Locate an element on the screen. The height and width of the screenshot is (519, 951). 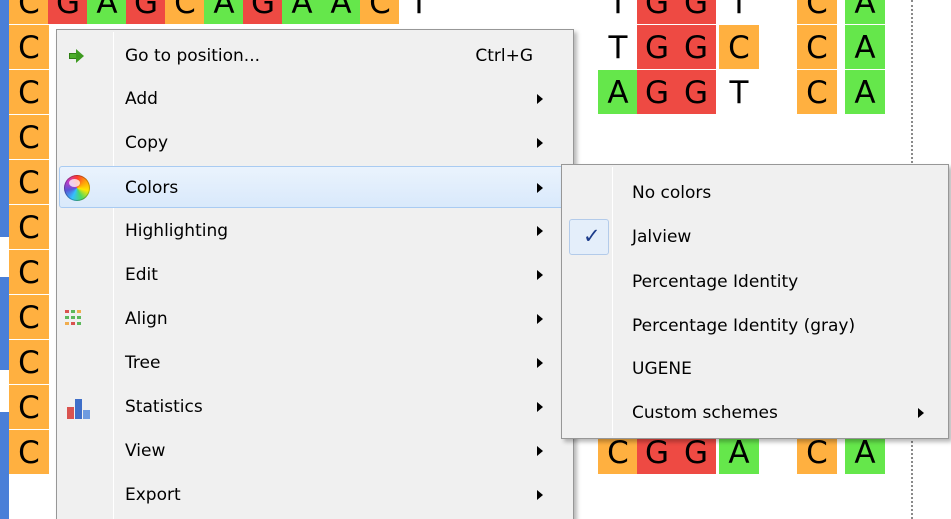
submenu-item-custom-schemes: Custom schemes is located at coordinates (755, 413).